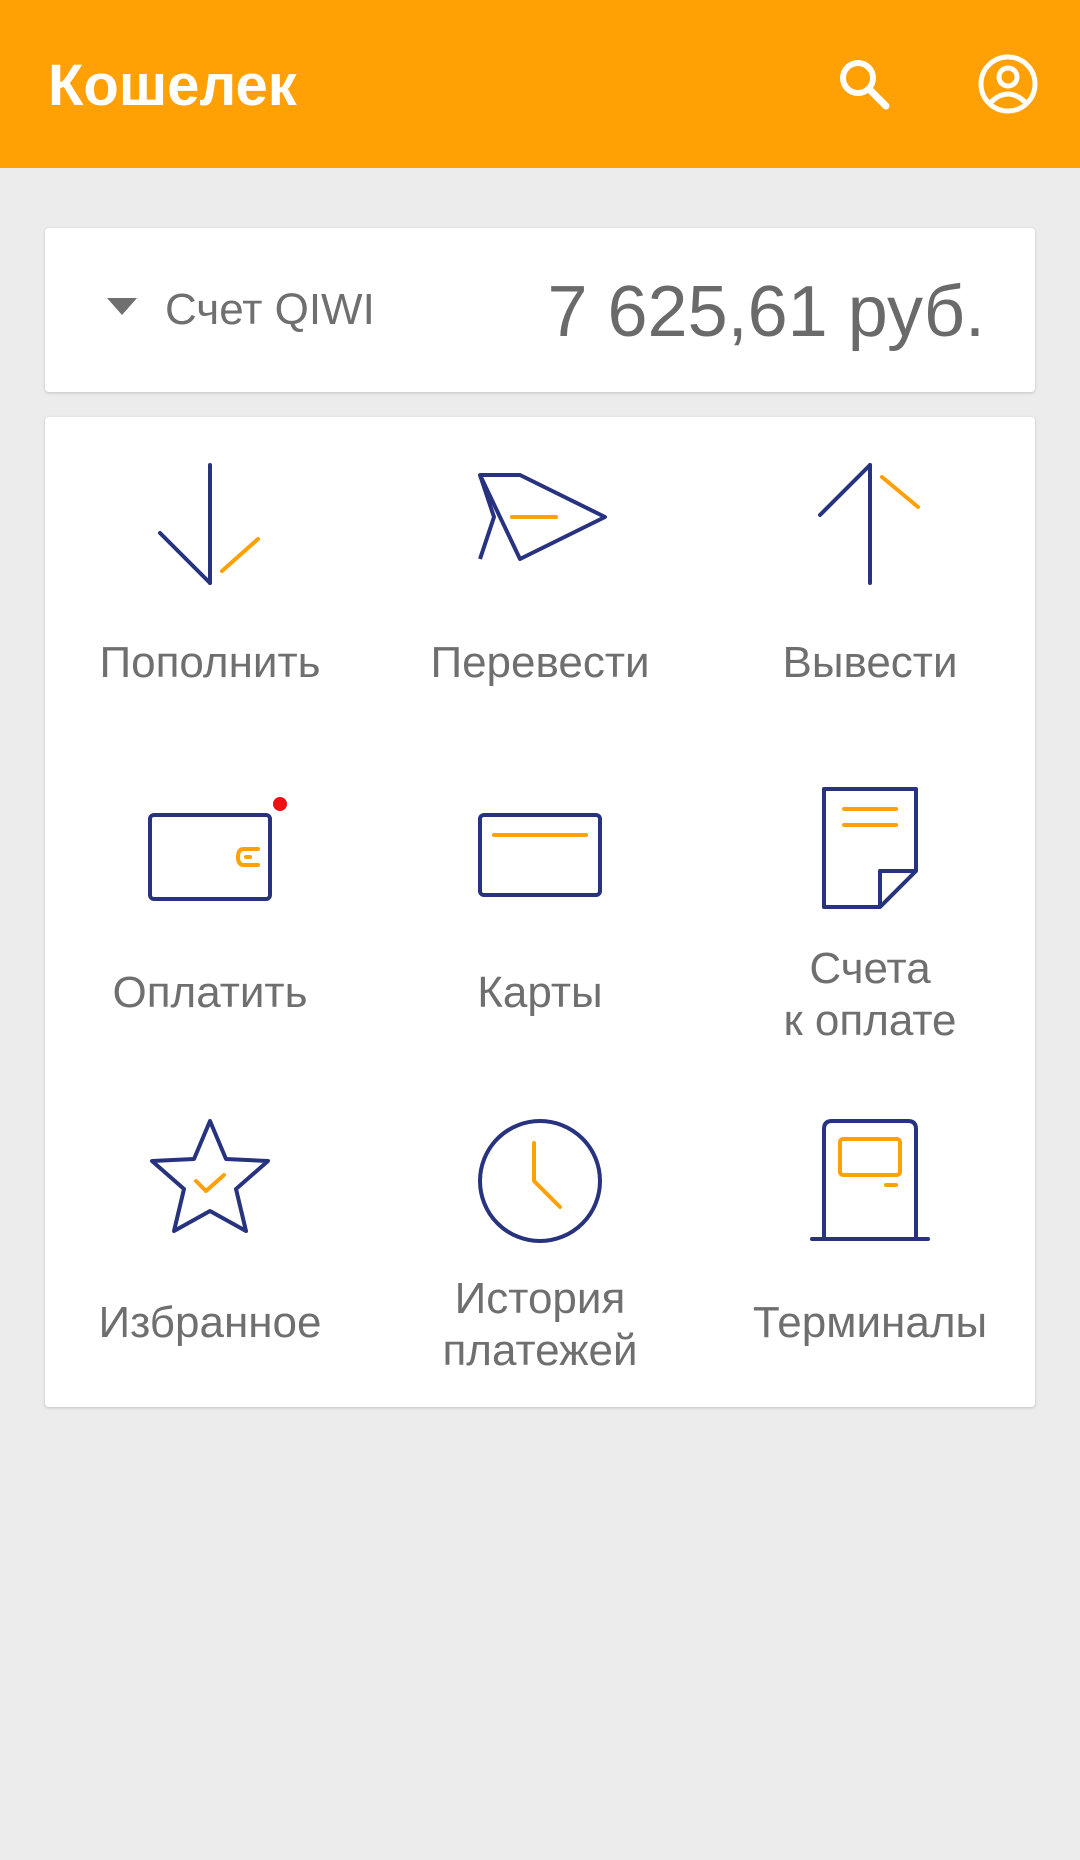 Image resolution: width=1080 pixels, height=1860 pixels. Describe the element at coordinates (870, 662) in the screenshot. I see `action-label: Вывести` at that location.